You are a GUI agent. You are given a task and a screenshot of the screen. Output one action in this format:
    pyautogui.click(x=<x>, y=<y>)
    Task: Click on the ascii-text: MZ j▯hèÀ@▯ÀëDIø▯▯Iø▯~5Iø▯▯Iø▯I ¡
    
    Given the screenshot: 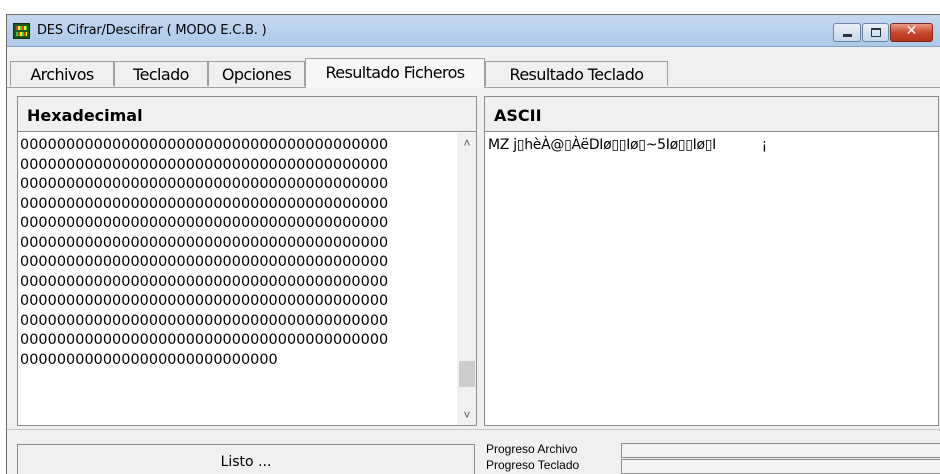 What is the action you would take?
    pyautogui.click(x=627, y=145)
    